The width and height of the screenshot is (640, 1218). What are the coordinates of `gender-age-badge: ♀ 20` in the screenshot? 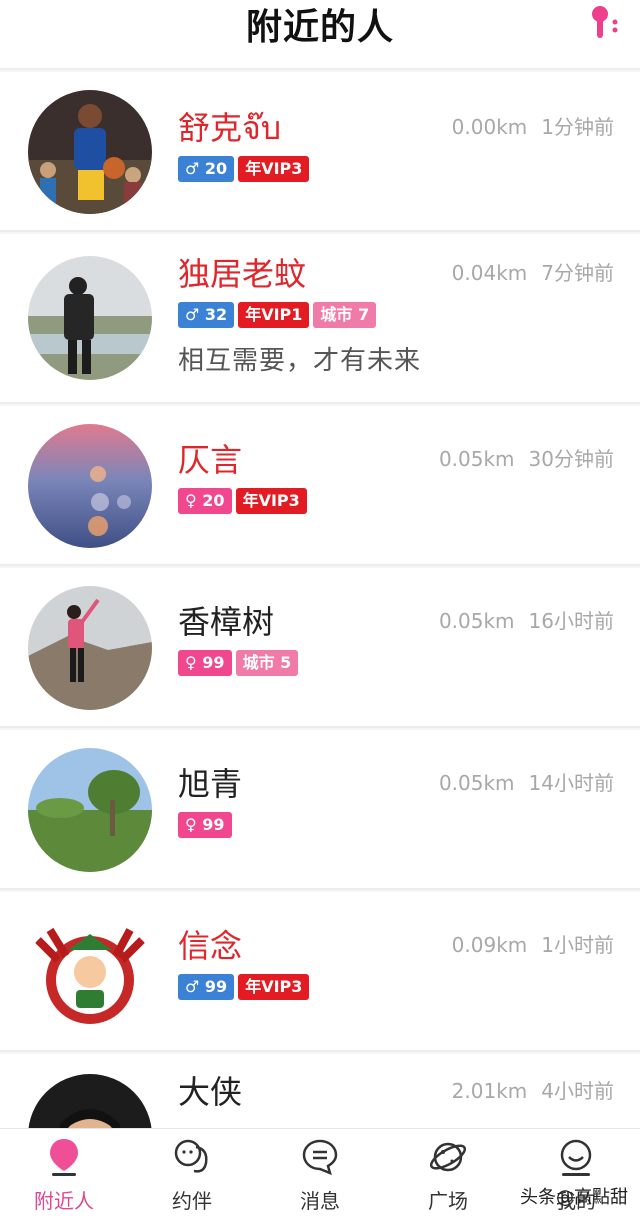 It's located at (205, 501).